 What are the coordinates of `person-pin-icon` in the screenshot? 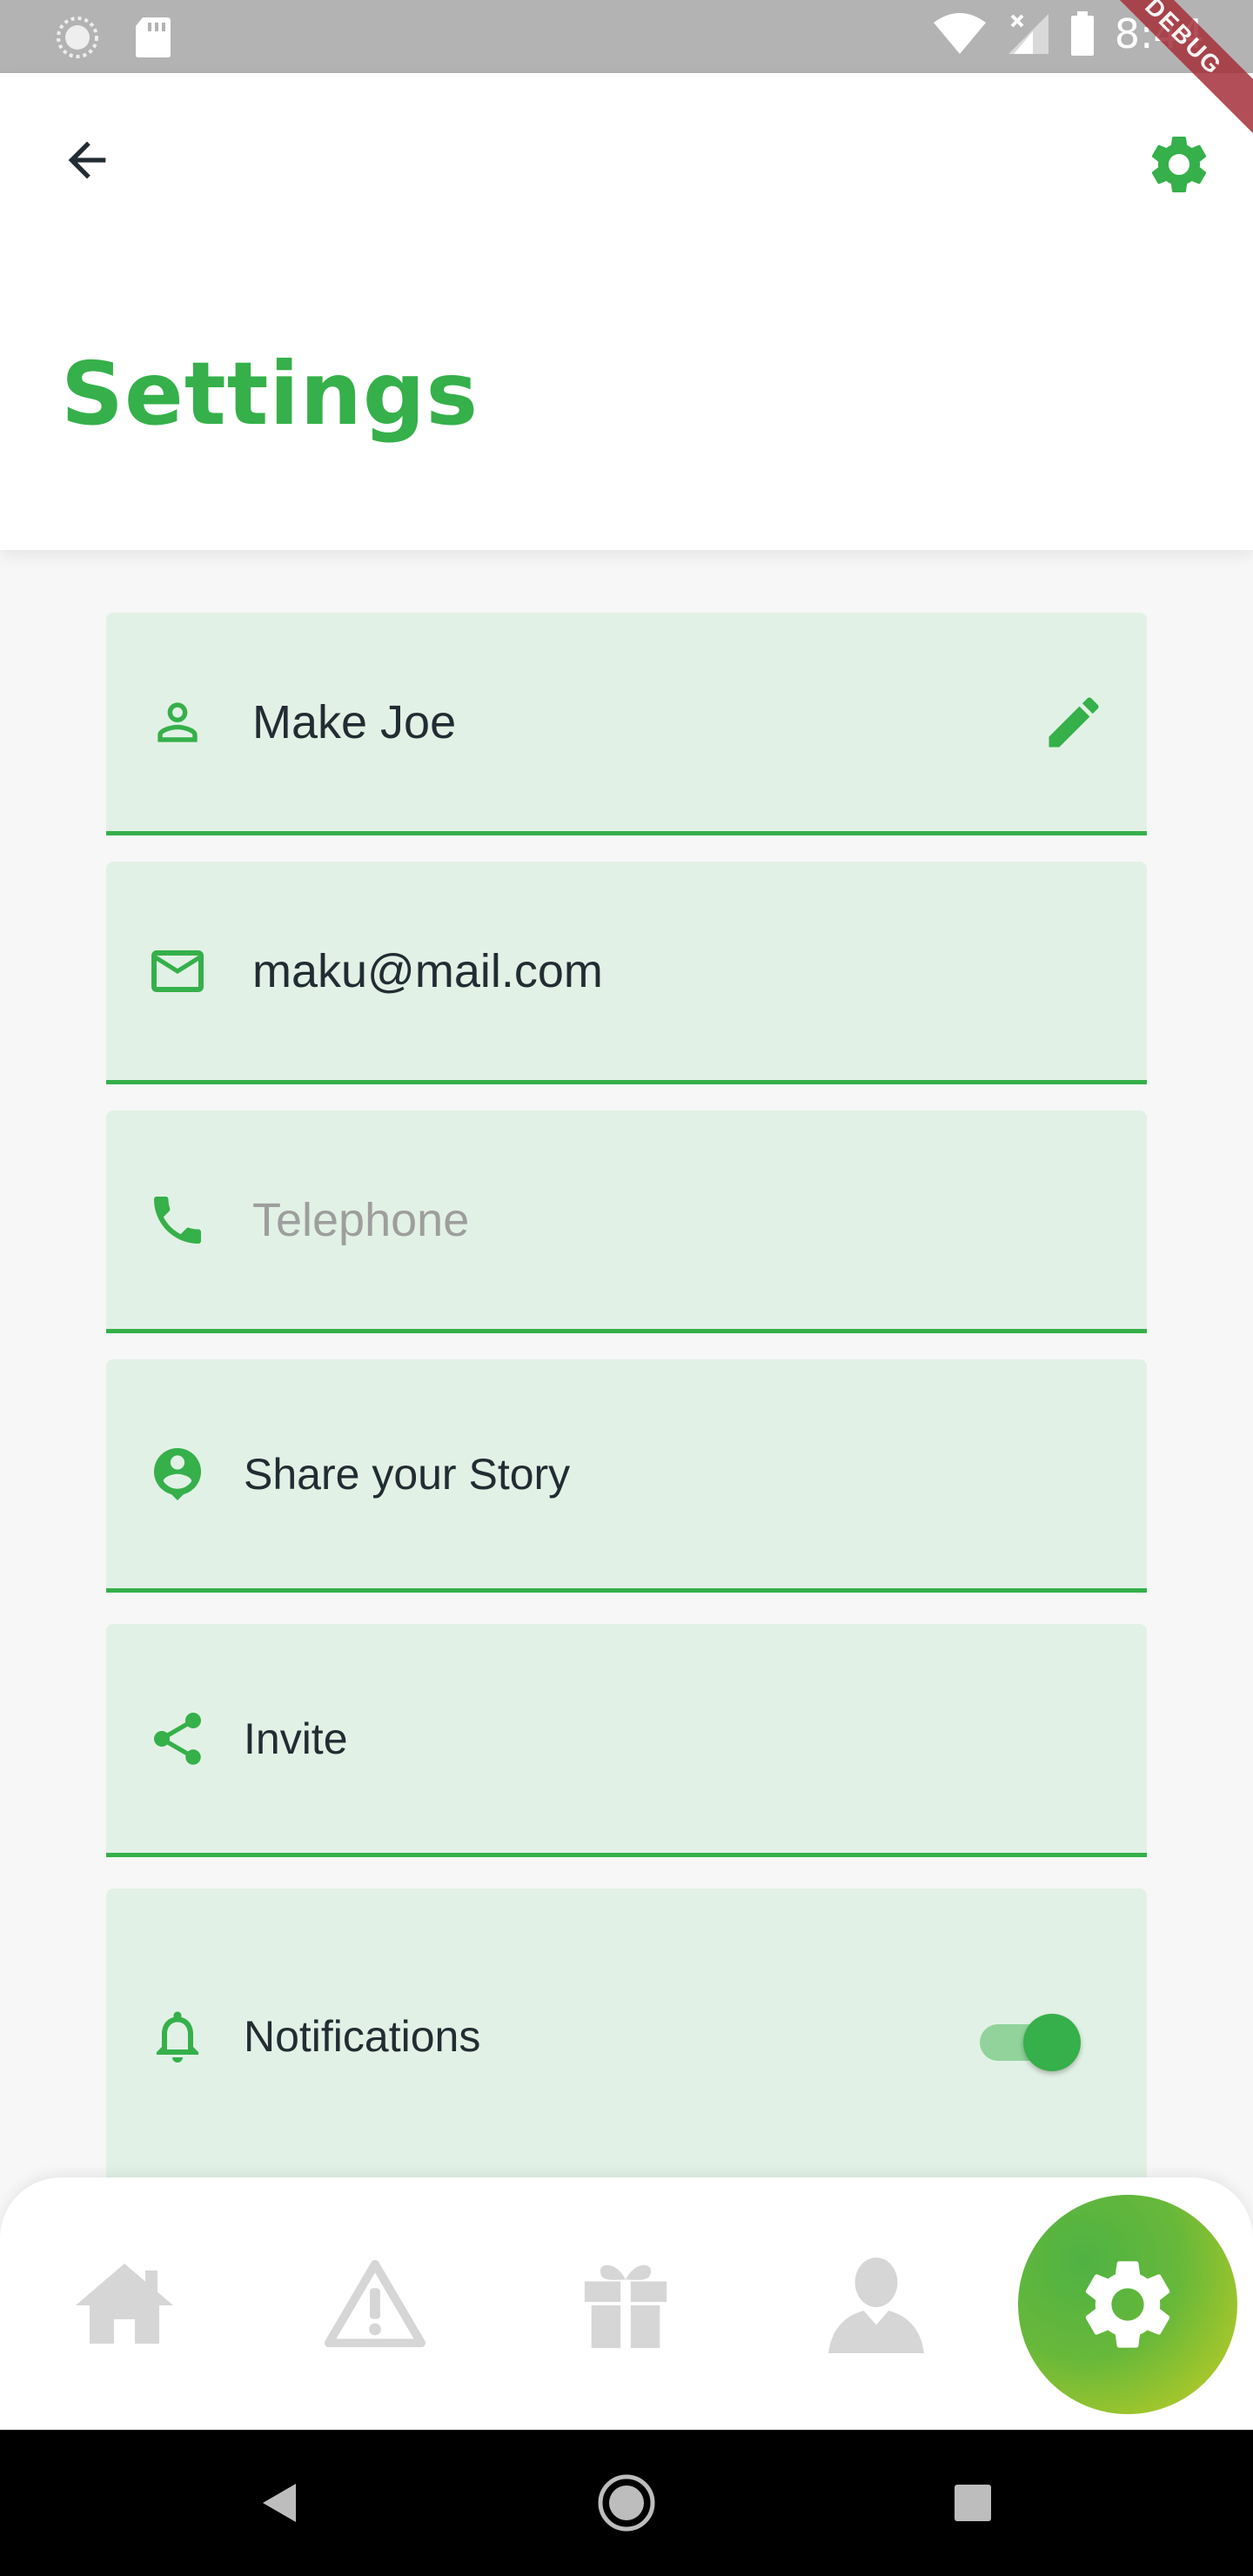 It's located at (177, 1475).